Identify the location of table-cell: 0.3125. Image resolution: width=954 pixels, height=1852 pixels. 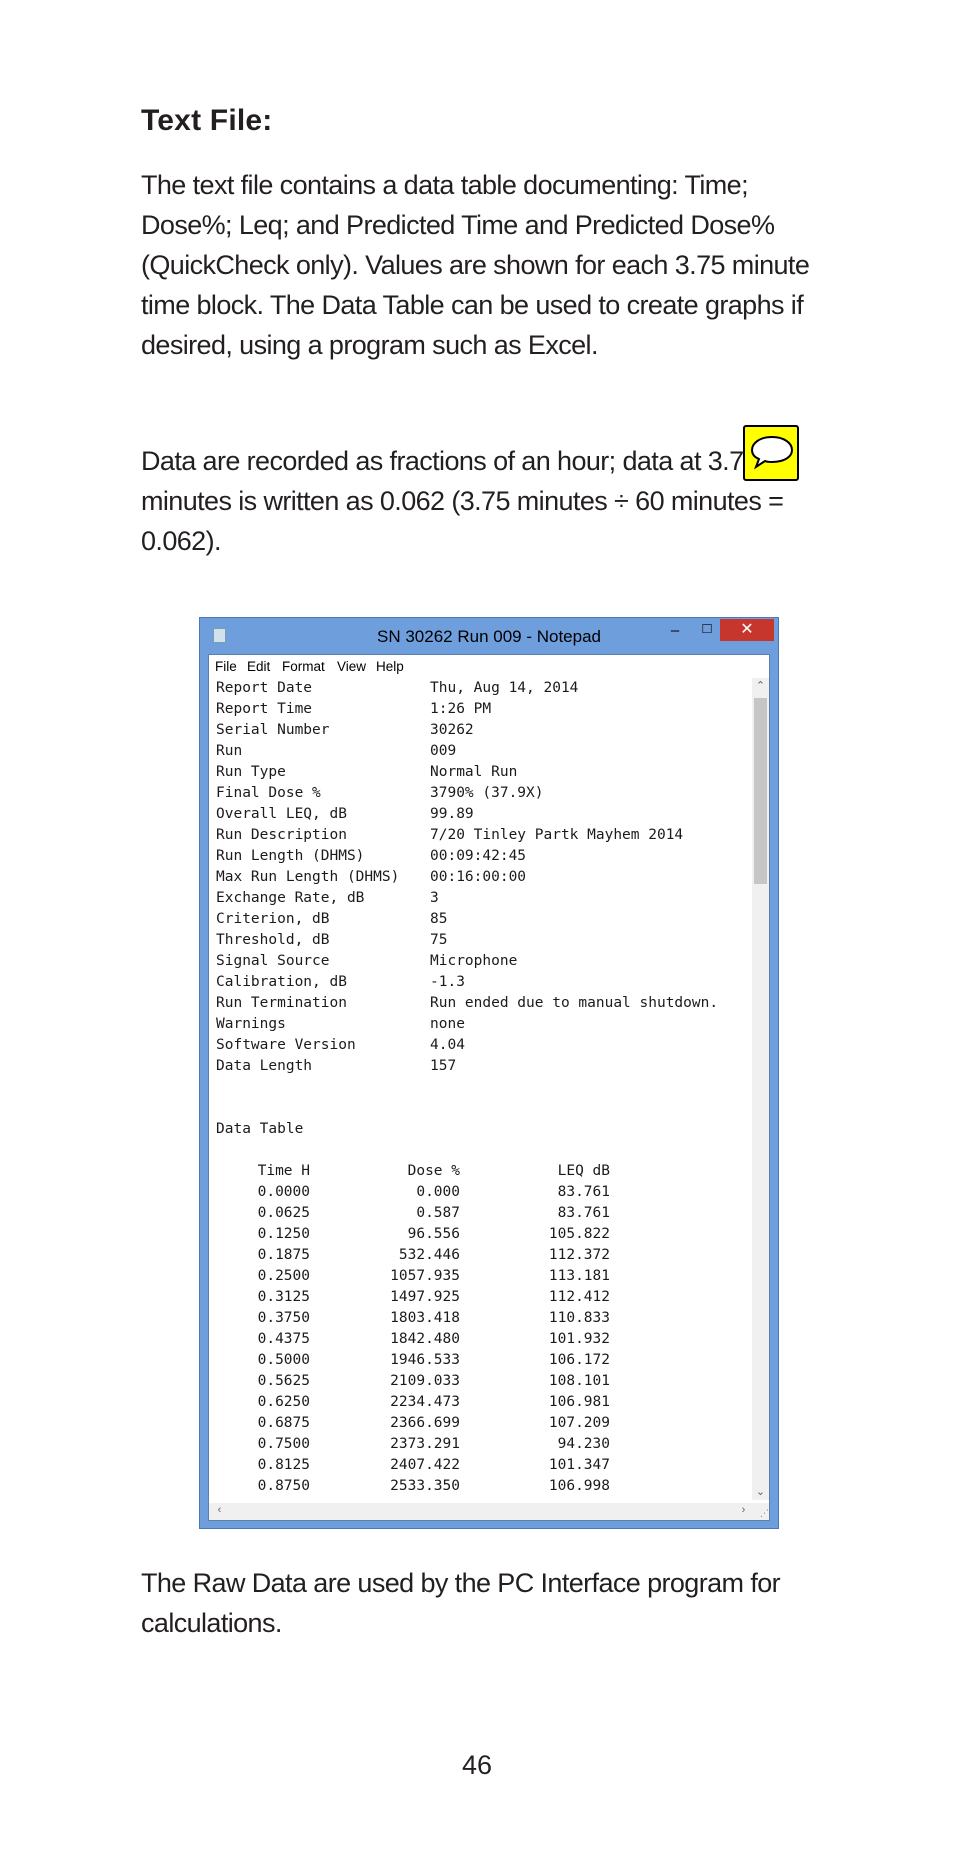
(283, 1297).